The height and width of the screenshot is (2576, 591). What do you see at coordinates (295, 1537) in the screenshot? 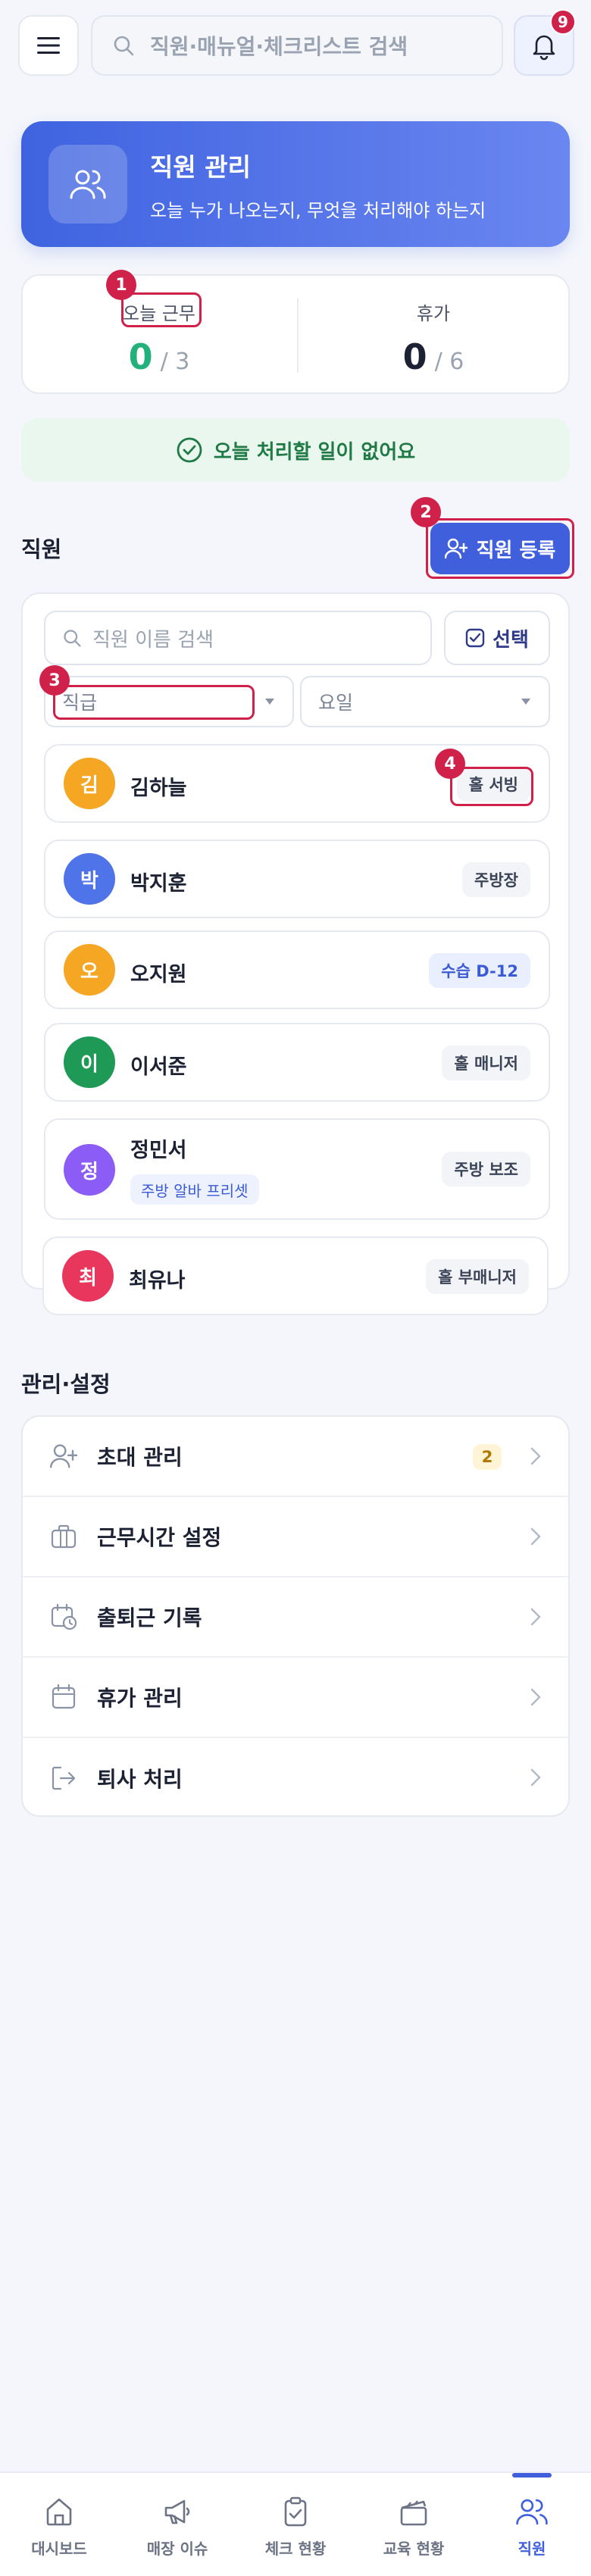
I see `settings-item-work-hours: 근무시간 설정` at bounding box center [295, 1537].